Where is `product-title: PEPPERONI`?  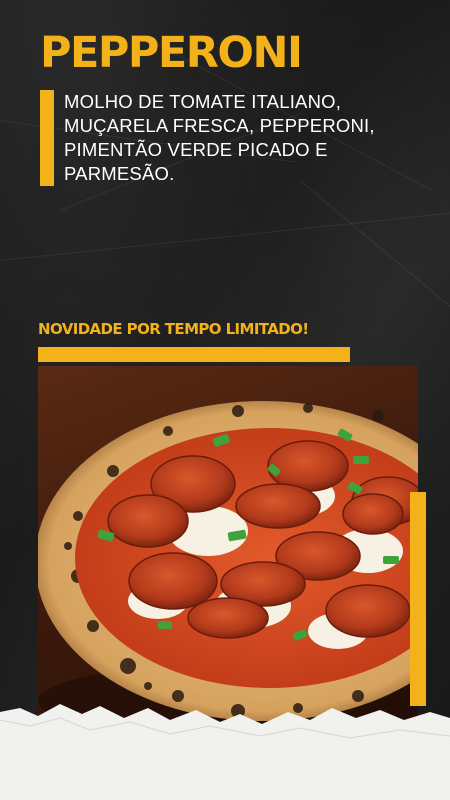 product-title: PEPPERONI is located at coordinates (171, 53).